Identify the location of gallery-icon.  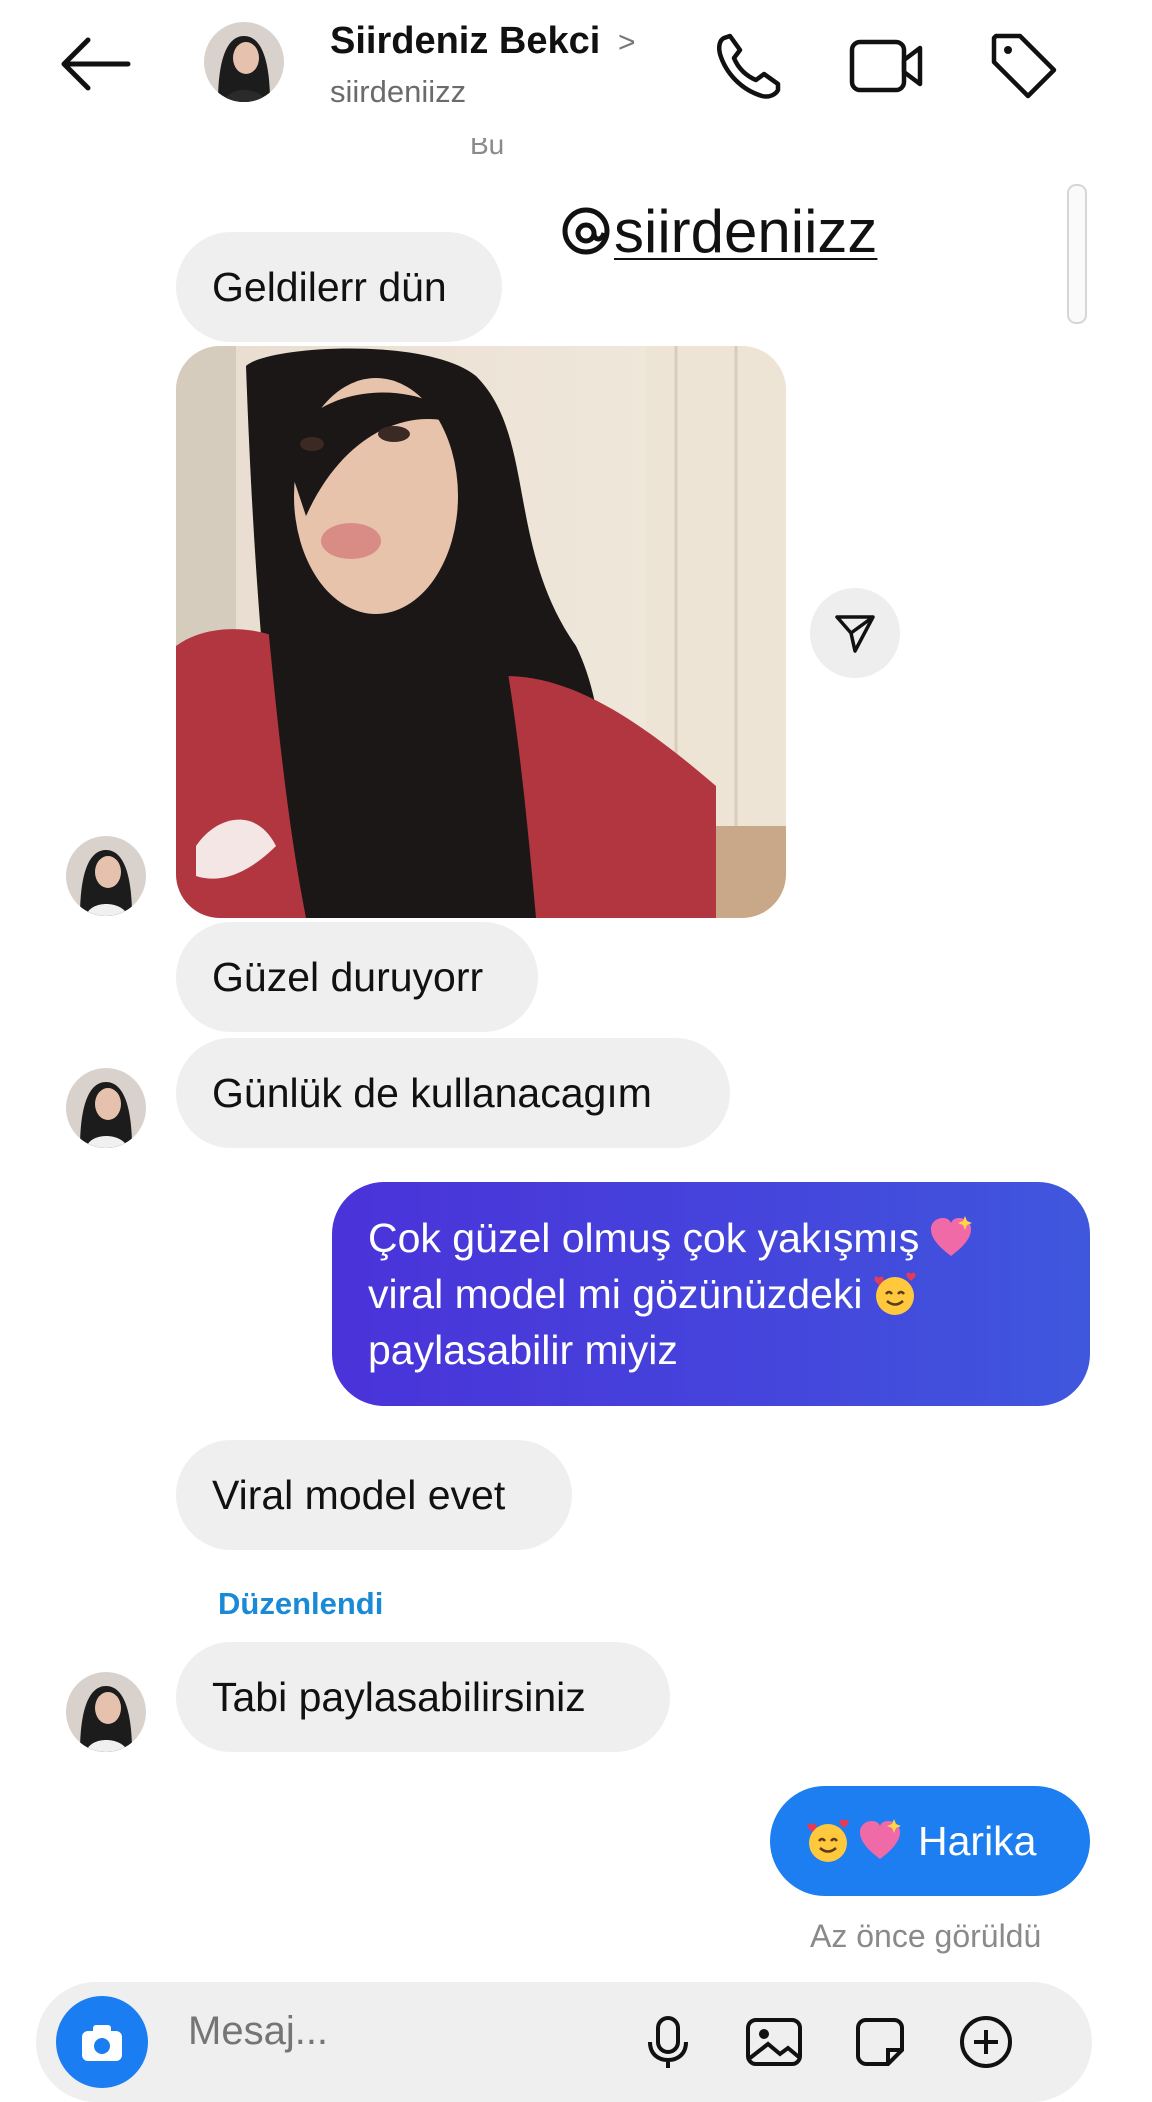
(774, 2042).